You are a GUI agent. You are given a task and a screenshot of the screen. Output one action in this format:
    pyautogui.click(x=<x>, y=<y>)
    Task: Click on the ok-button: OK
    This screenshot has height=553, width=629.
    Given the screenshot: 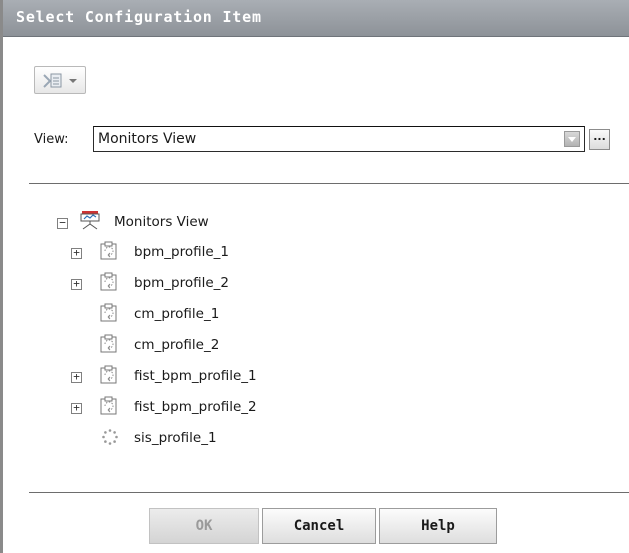 What is the action you would take?
    pyautogui.click(x=204, y=526)
    